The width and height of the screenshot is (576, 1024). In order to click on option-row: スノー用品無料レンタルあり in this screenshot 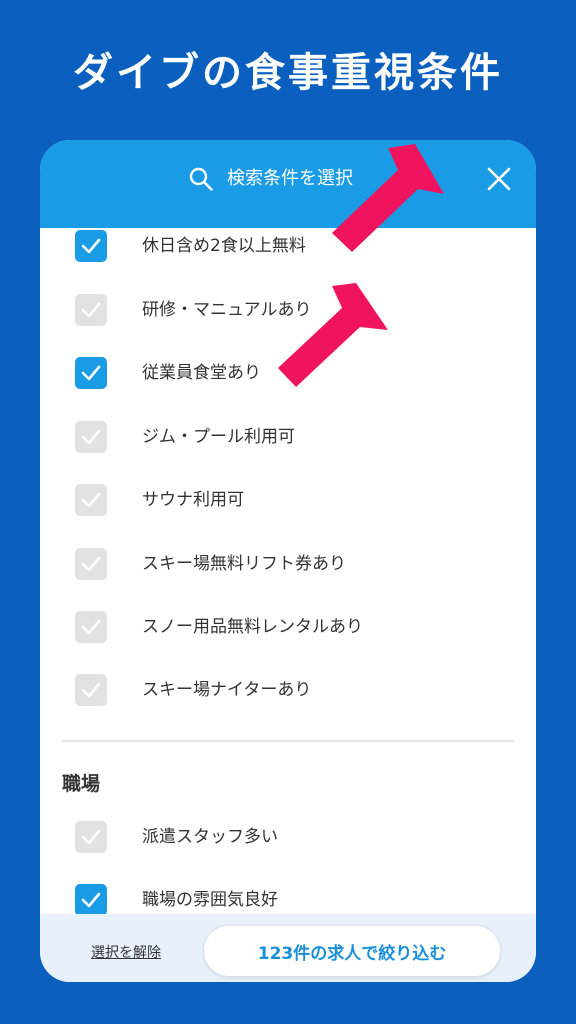, I will do `click(288, 634)`.